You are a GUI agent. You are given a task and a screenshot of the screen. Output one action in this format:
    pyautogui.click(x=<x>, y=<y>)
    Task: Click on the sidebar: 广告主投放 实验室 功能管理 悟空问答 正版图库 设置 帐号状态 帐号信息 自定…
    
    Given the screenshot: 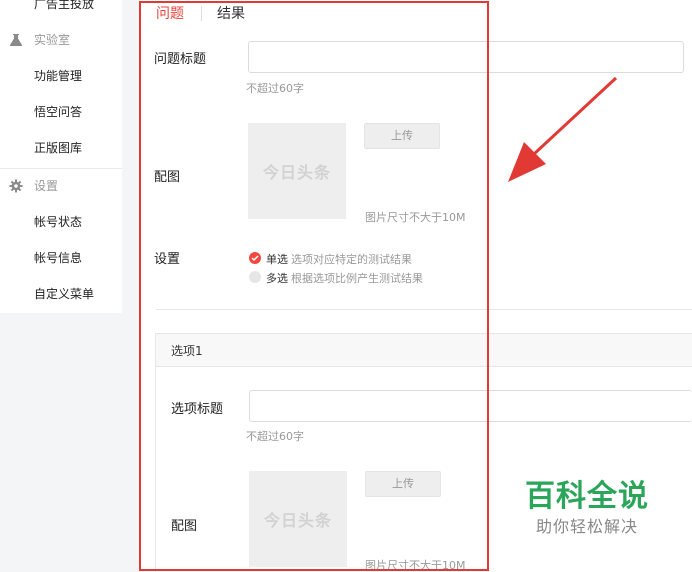 What is the action you would take?
    pyautogui.click(x=61, y=156)
    